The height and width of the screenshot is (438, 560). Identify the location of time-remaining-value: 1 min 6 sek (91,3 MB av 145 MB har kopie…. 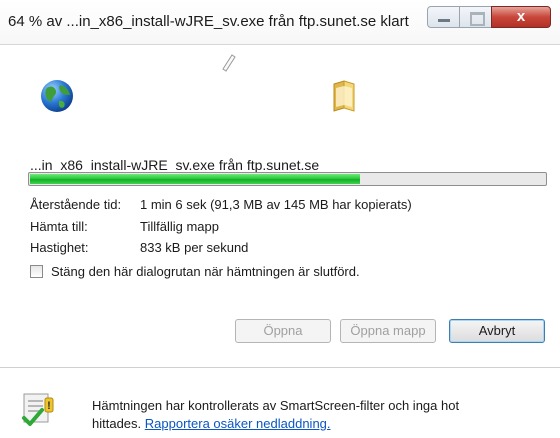
(276, 204).